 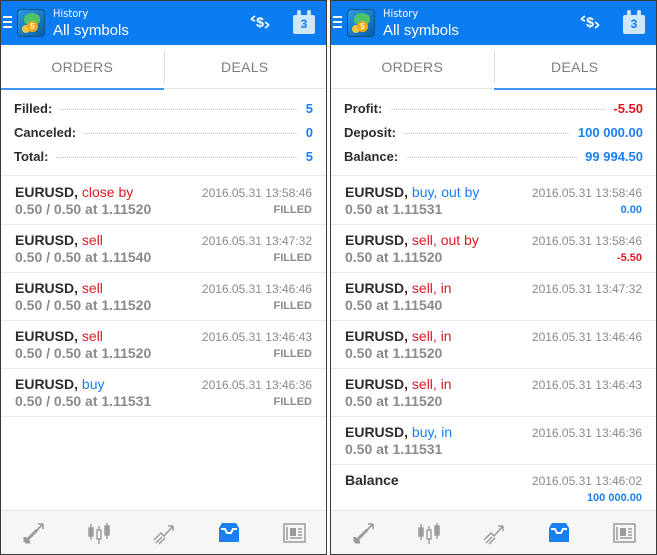 I want to click on item-side: buy, out by, so click(x=445, y=192).